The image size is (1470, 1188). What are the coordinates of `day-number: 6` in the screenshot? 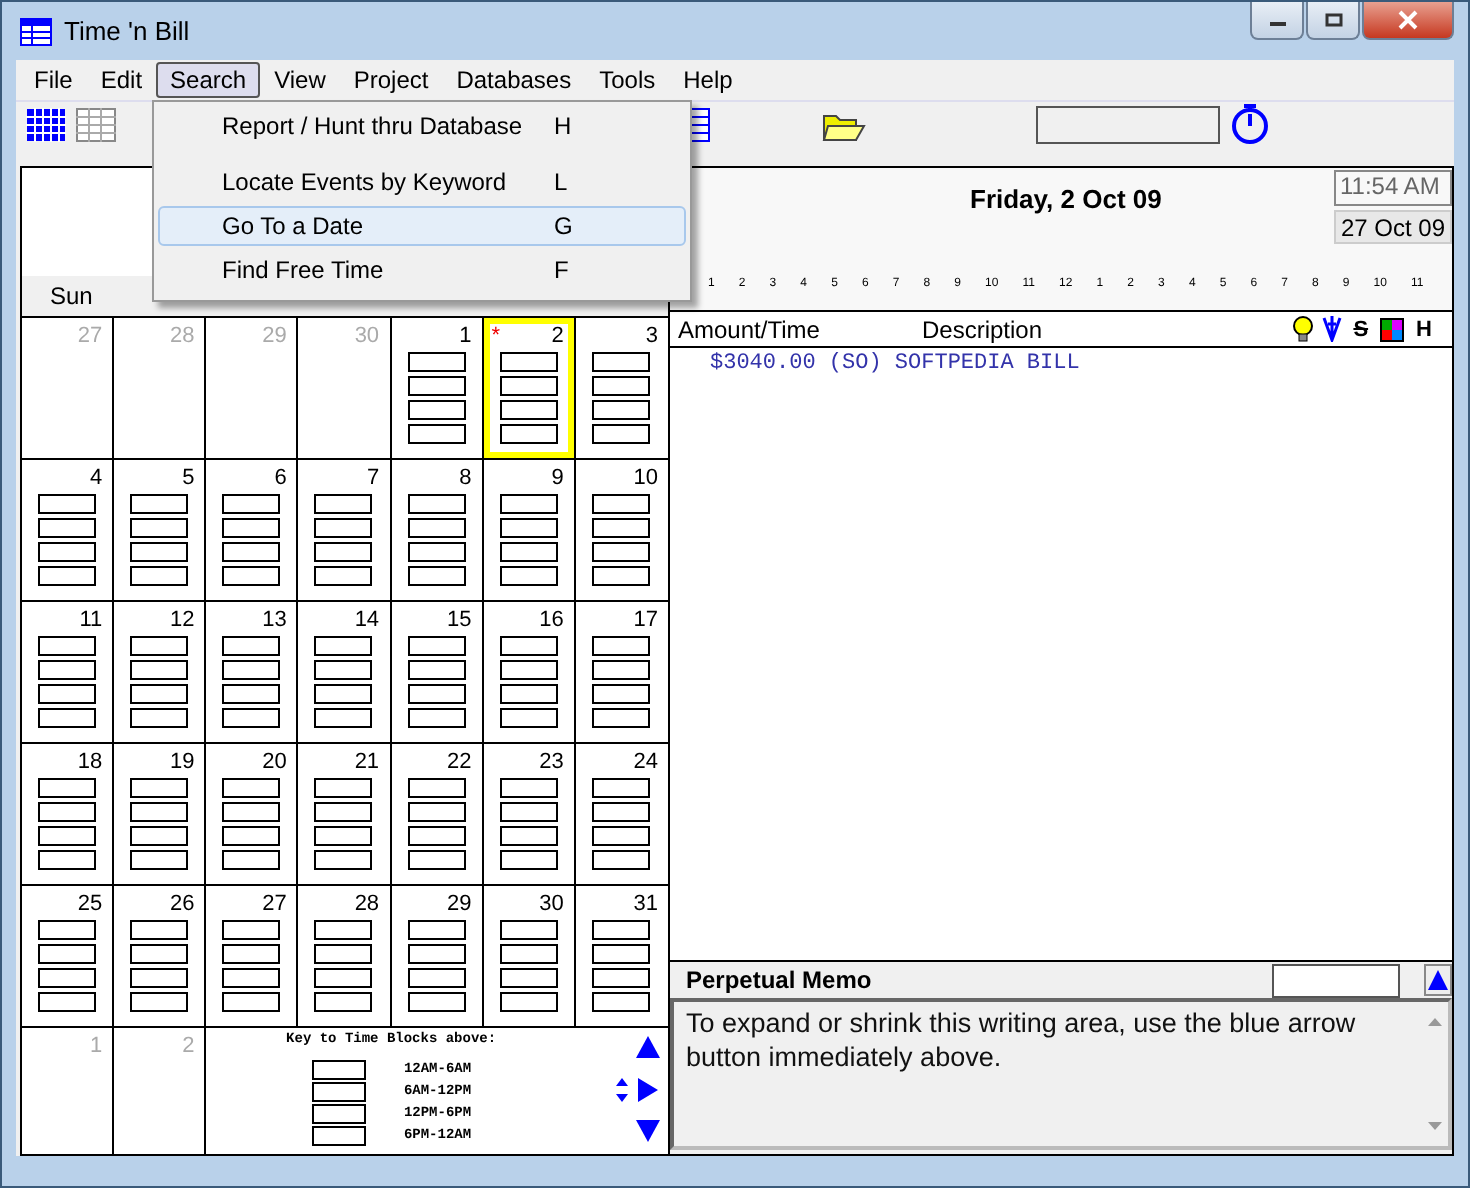 It's located at (281, 477).